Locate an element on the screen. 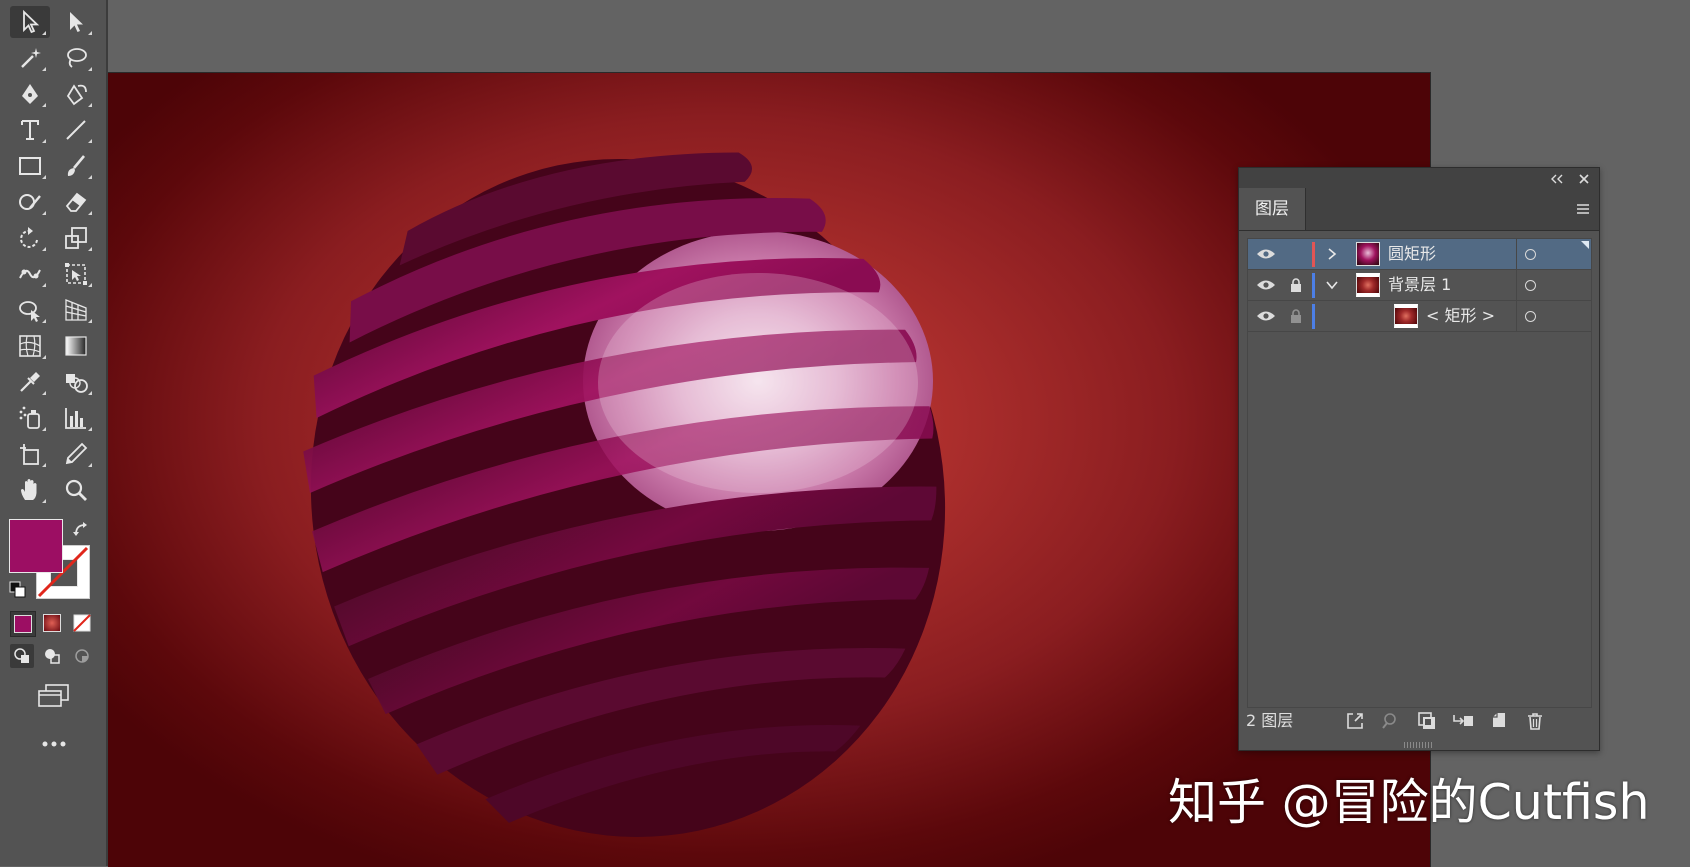  curvature-tool-icon is located at coordinates (76, 94).